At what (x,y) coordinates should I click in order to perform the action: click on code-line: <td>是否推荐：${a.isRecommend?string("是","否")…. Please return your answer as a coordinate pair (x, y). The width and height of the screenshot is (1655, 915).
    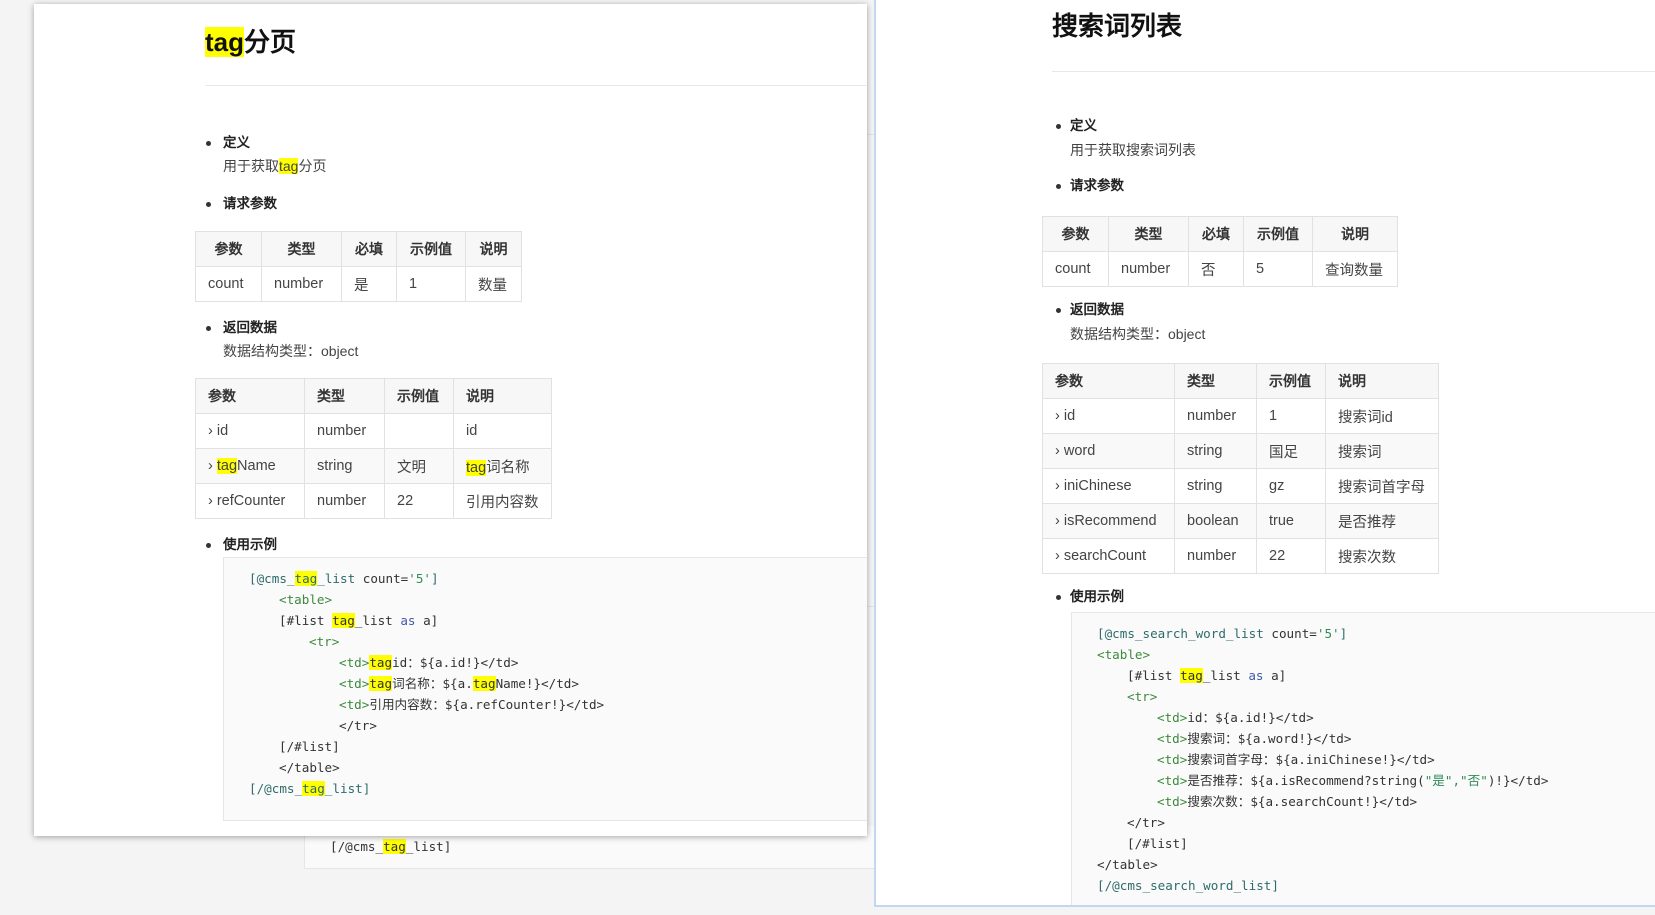
    Looking at the image, I should click on (1352, 781).